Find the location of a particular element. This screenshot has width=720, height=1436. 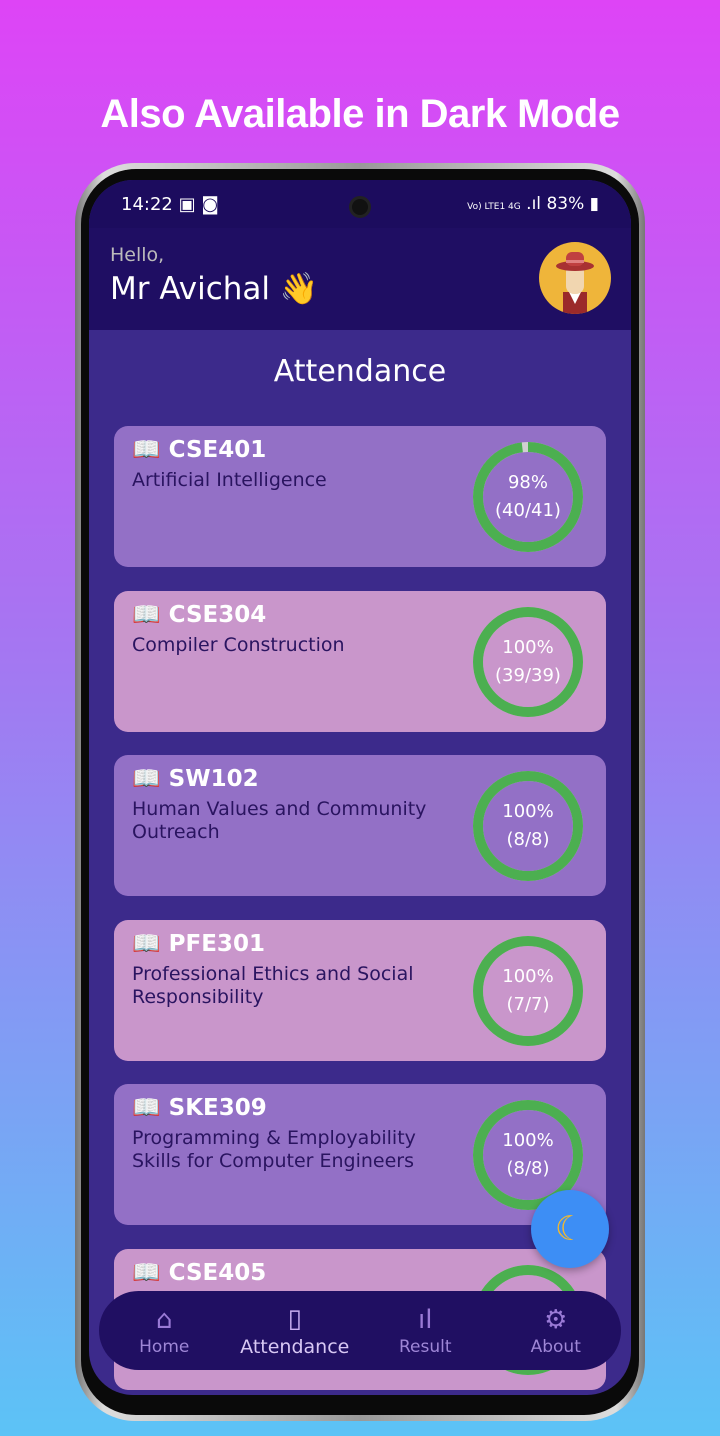

dark-mode-toggle-button: ☾ is located at coordinates (570, 1229).